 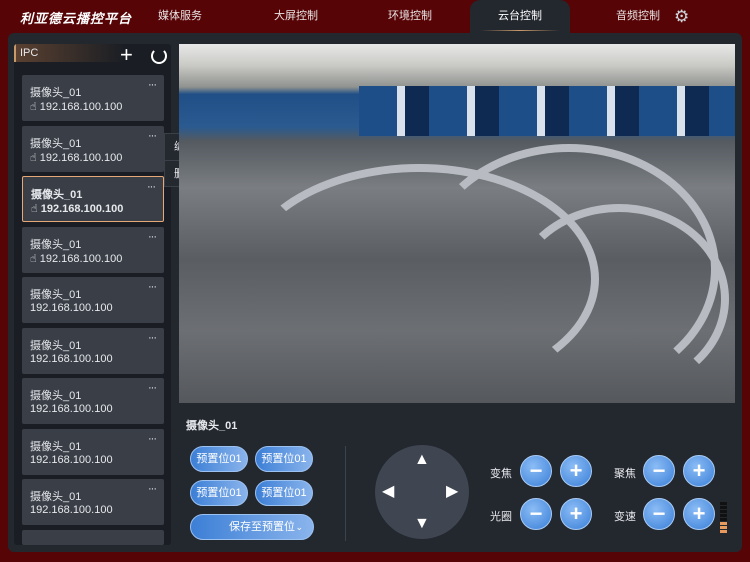 What do you see at coordinates (212, 426) in the screenshot?
I see `selected-camera-name: 摄像头_01` at bounding box center [212, 426].